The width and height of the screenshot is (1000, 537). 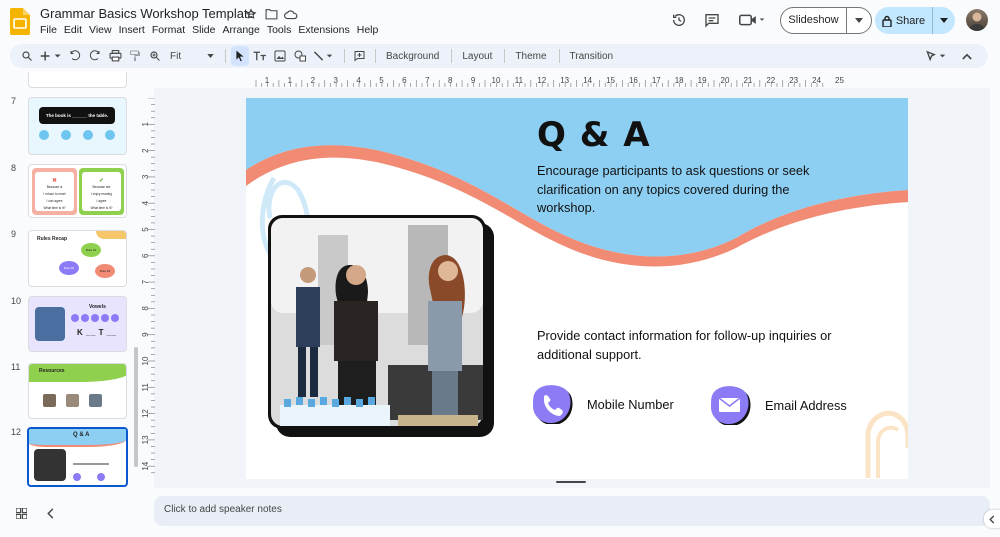 I want to click on grid-view-icon, so click(x=21, y=515).